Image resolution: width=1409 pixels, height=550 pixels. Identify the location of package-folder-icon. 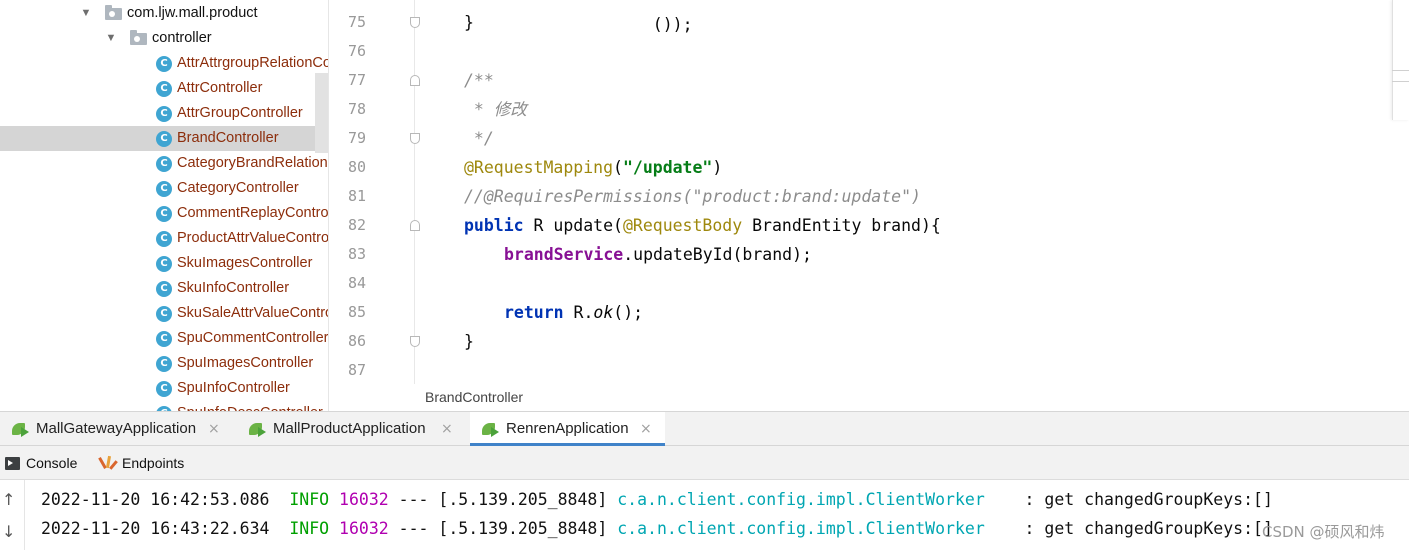
(113, 12).